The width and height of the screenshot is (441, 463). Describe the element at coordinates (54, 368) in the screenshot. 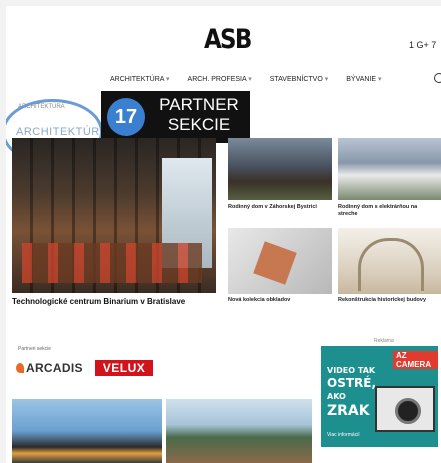

I see `arcadis-text: ARCADIS` at that location.